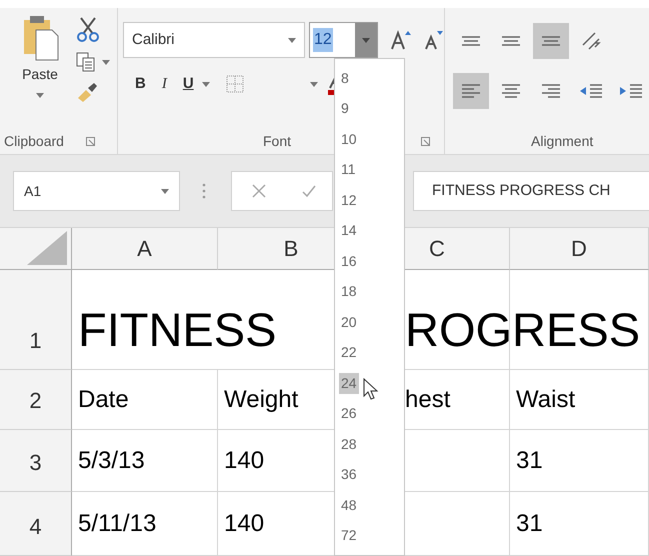  What do you see at coordinates (562, 141) in the screenshot?
I see `group-label: Alignment` at bounding box center [562, 141].